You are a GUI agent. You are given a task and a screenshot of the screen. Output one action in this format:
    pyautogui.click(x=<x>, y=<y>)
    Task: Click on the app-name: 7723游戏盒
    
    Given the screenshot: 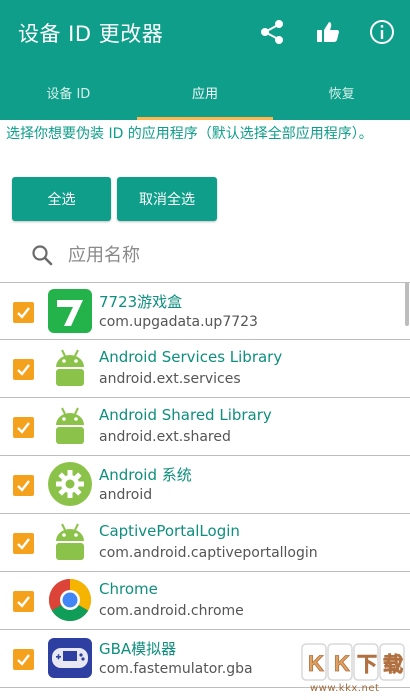 What is the action you would take?
    pyautogui.click(x=141, y=302)
    